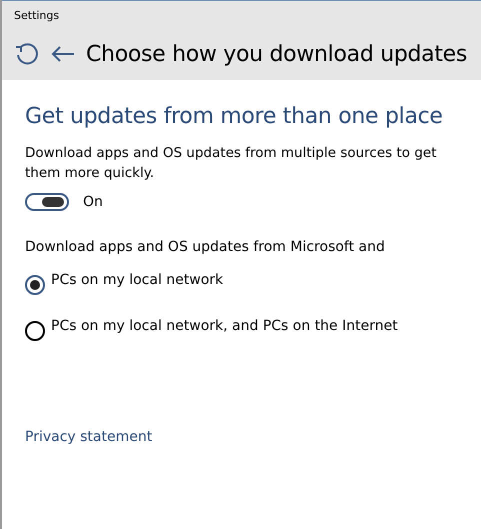 This screenshot has height=529, width=481. I want to click on page-title: Choose how you download updates, so click(277, 54).